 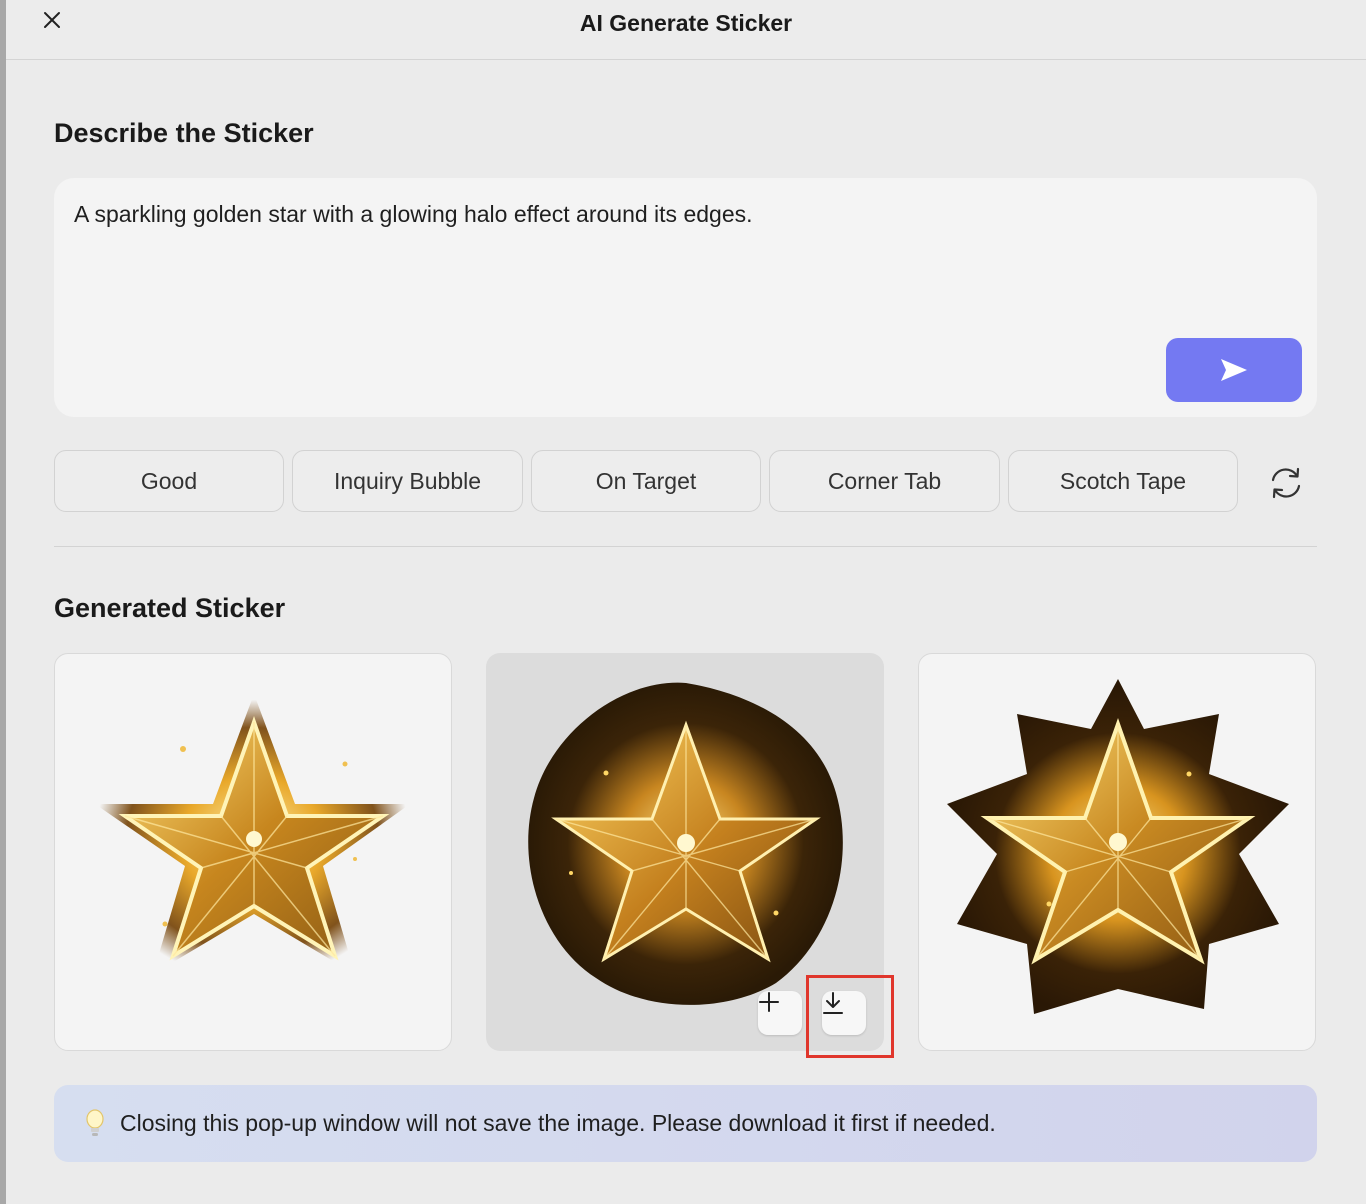 What do you see at coordinates (3, 602) in the screenshot?
I see `window-left-edge` at bounding box center [3, 602].